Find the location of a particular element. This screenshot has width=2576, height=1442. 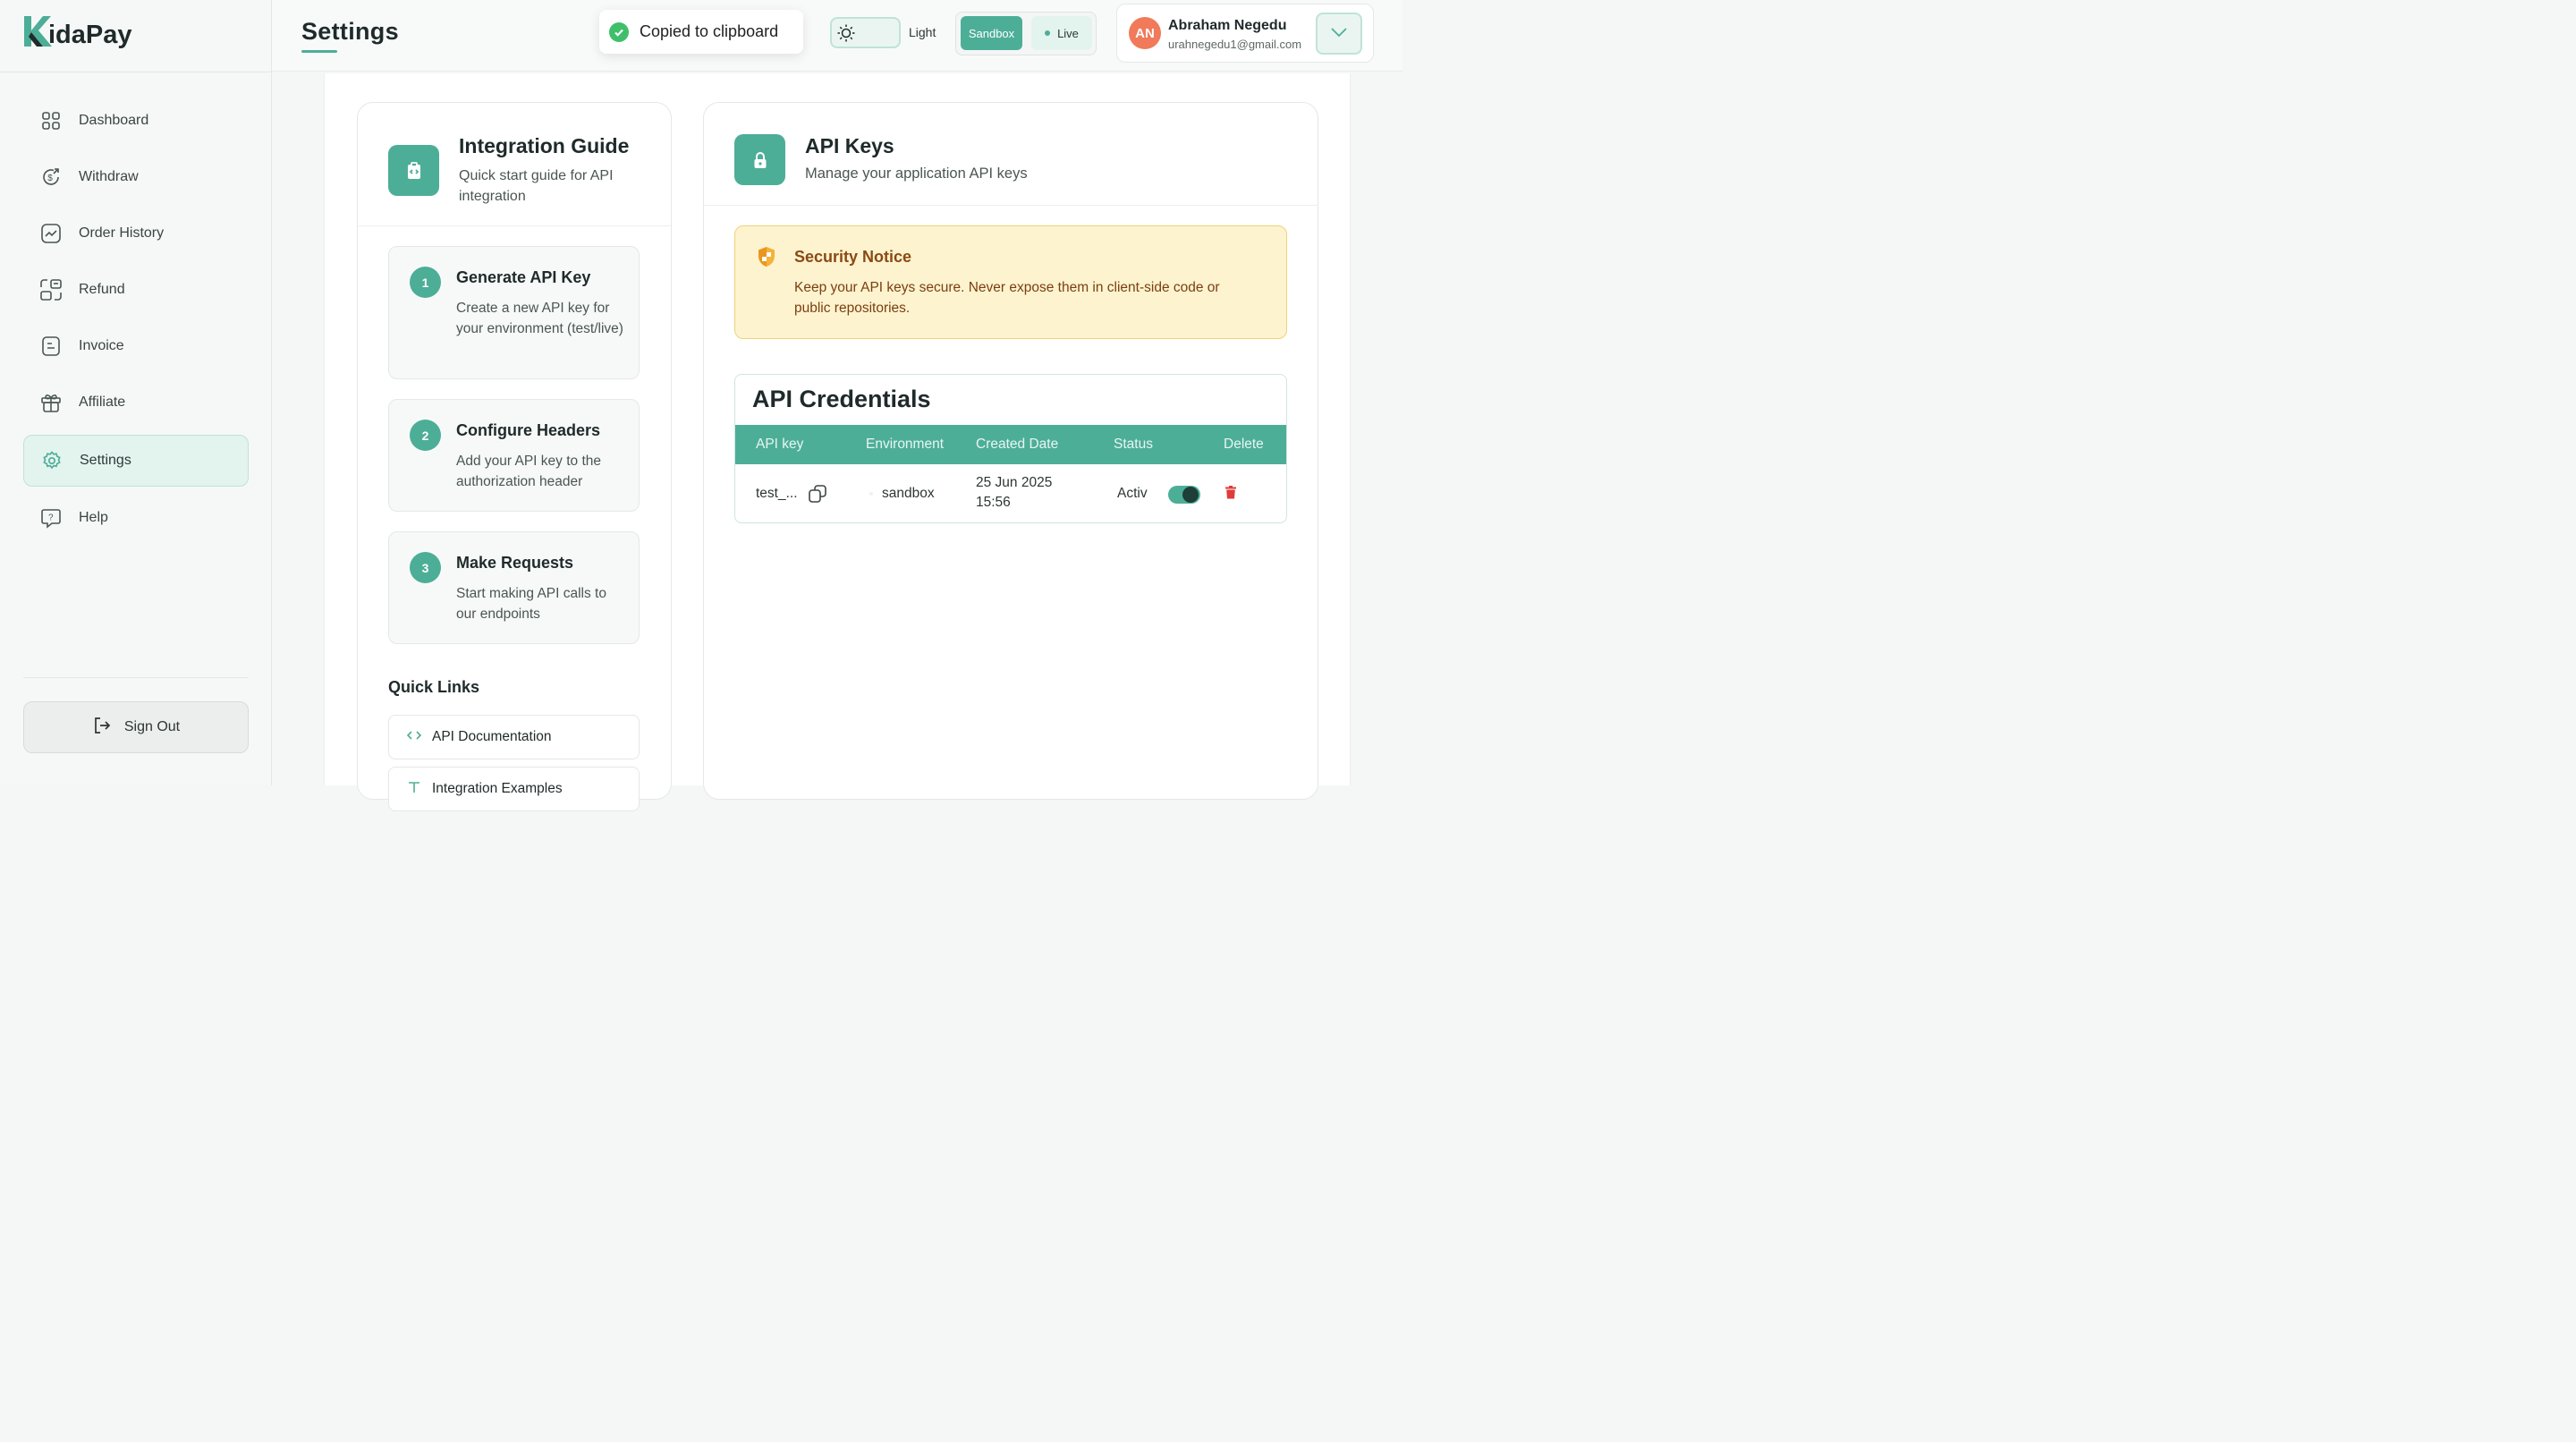

theme-label: Light is located at coordinates (922, 32).